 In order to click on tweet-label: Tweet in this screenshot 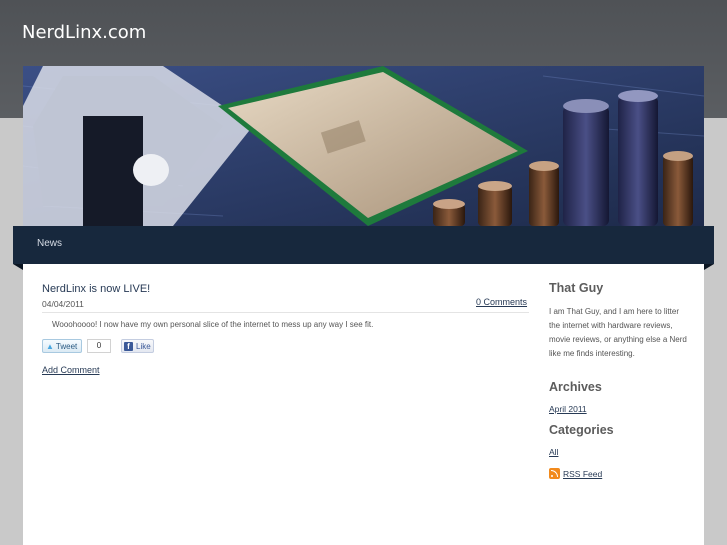, I will do `click(66, 346)`.